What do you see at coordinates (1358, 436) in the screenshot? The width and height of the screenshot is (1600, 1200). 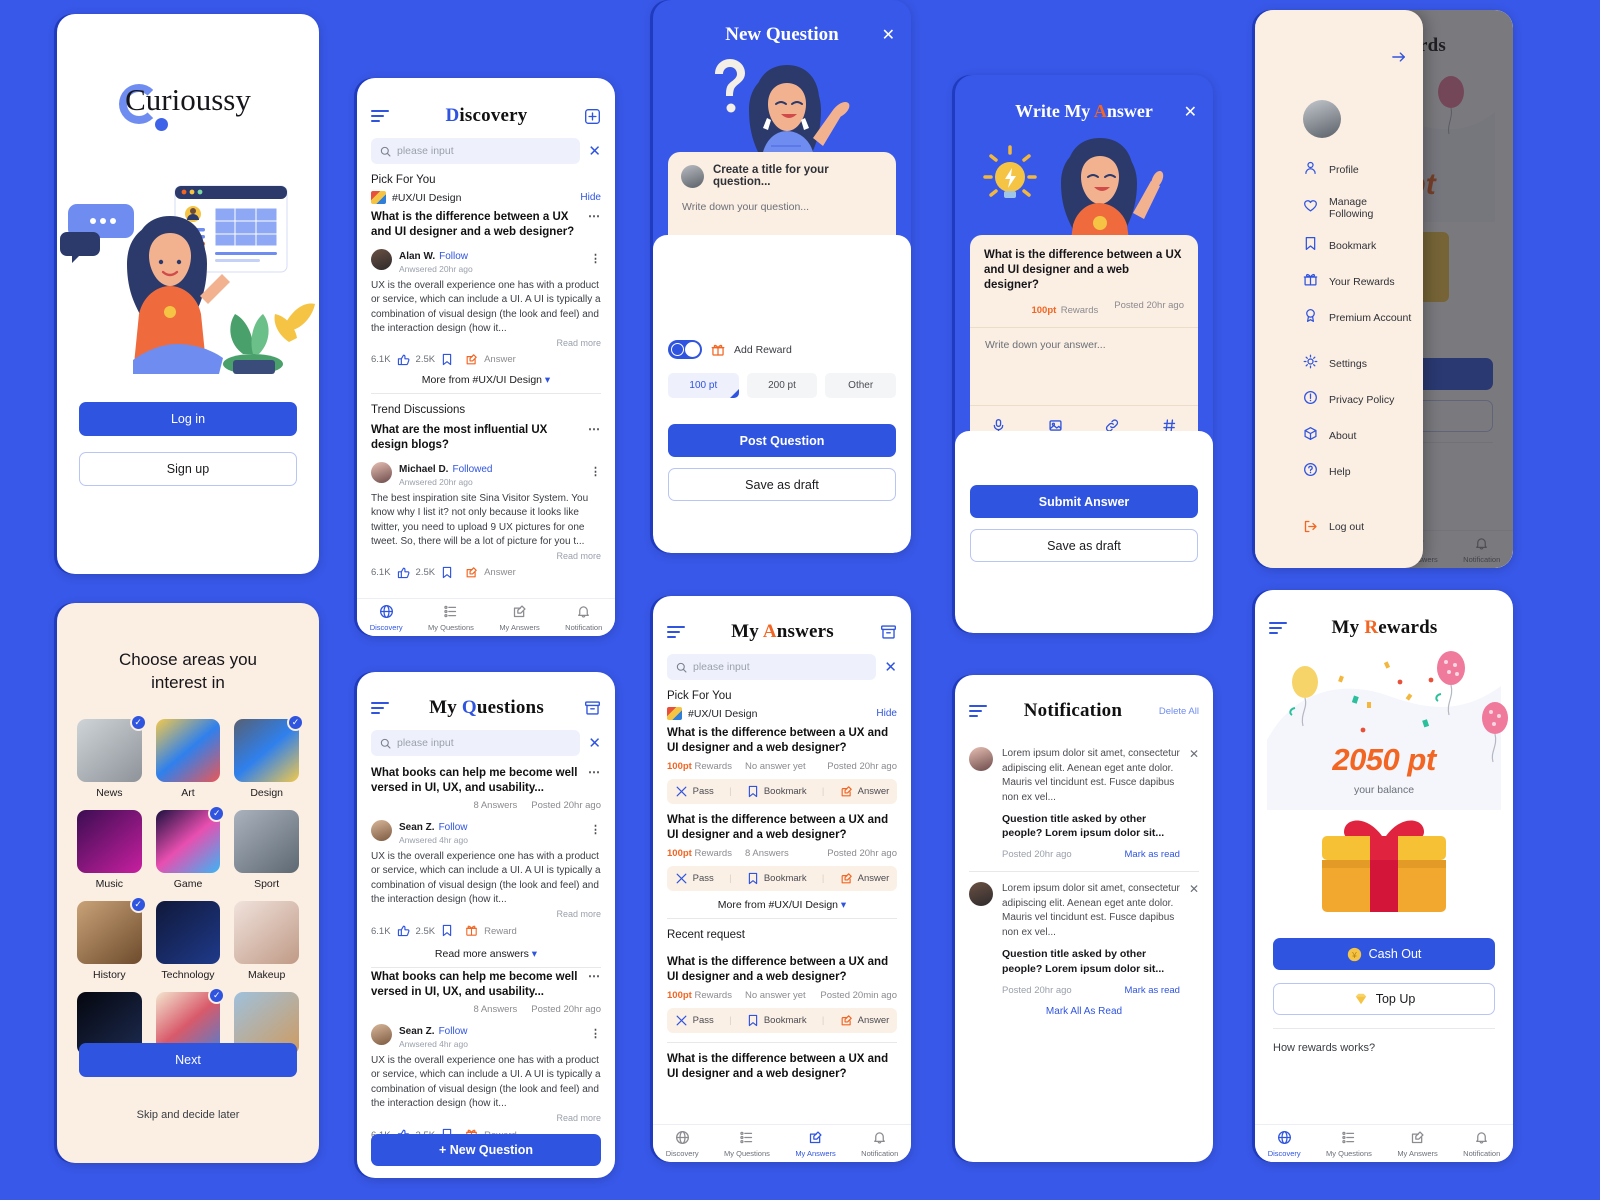 I see `drawer-item-about: About` at bounding box center [1358, 436].